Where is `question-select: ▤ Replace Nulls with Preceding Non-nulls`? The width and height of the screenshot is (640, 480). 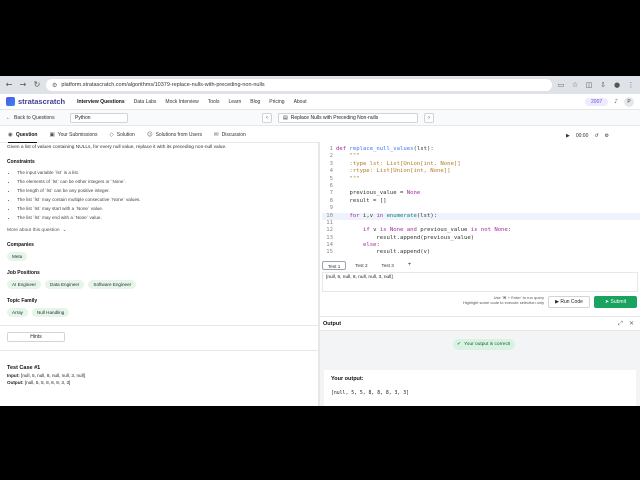 question-select: ▤ Replace Nulls with Preceding Non-nulls is located at coordinates (348, 117).